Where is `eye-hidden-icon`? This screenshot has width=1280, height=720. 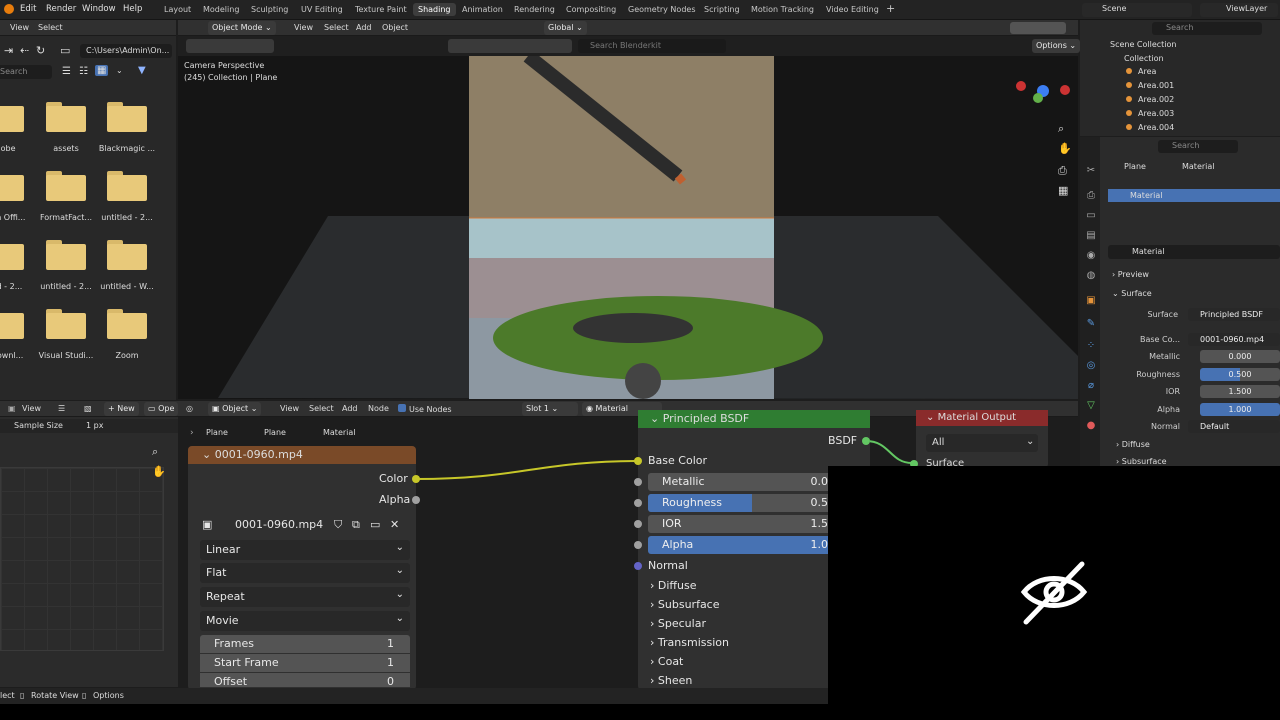 eye-hidden-icon is located at coordinates (1054, 593).